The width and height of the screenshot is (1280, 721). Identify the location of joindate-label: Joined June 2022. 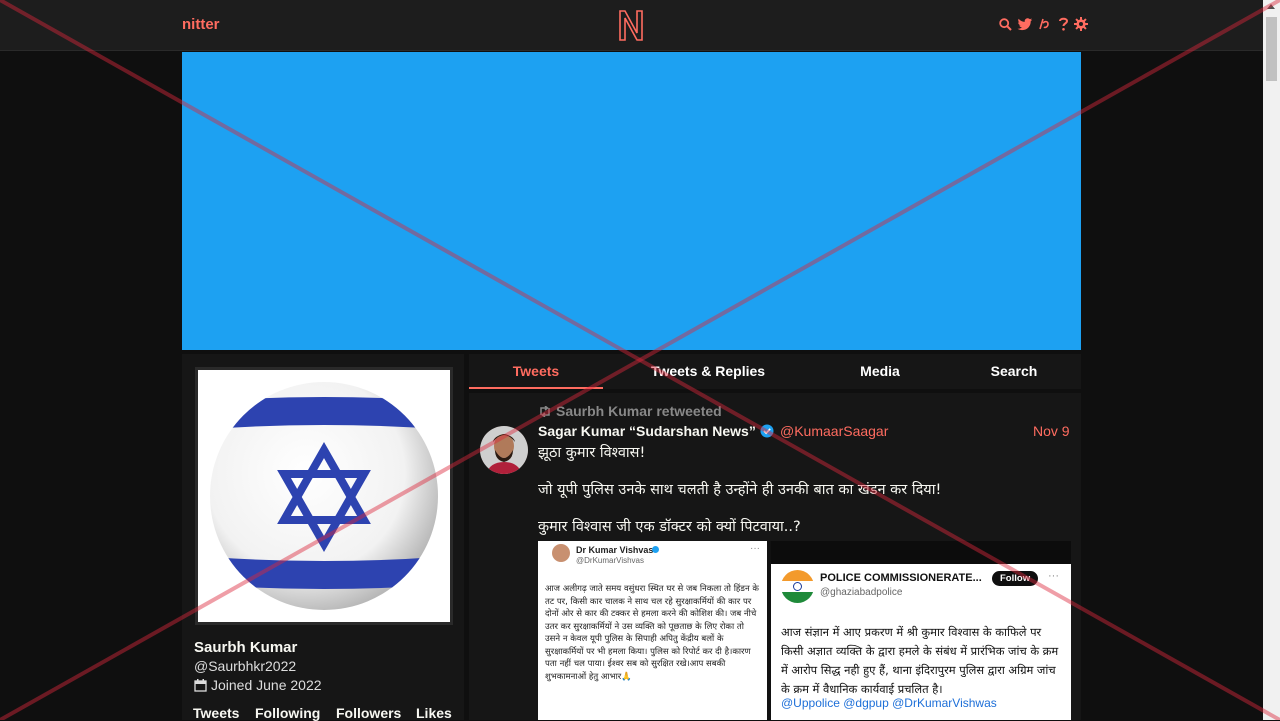
(266, 685).